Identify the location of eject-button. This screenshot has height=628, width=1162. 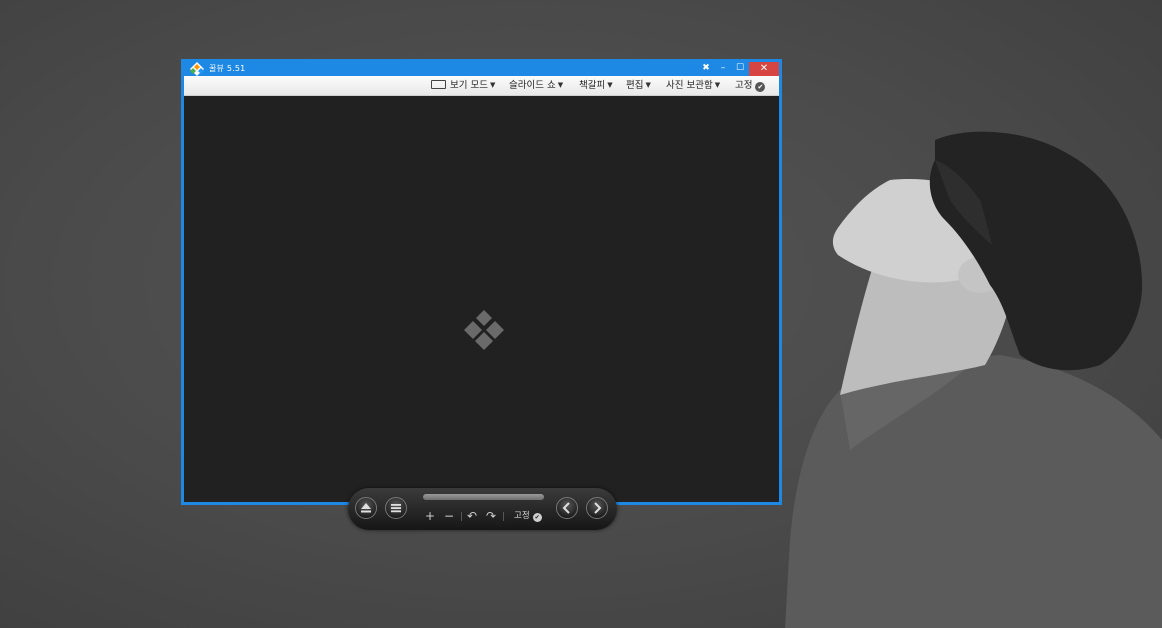
(366, 508).